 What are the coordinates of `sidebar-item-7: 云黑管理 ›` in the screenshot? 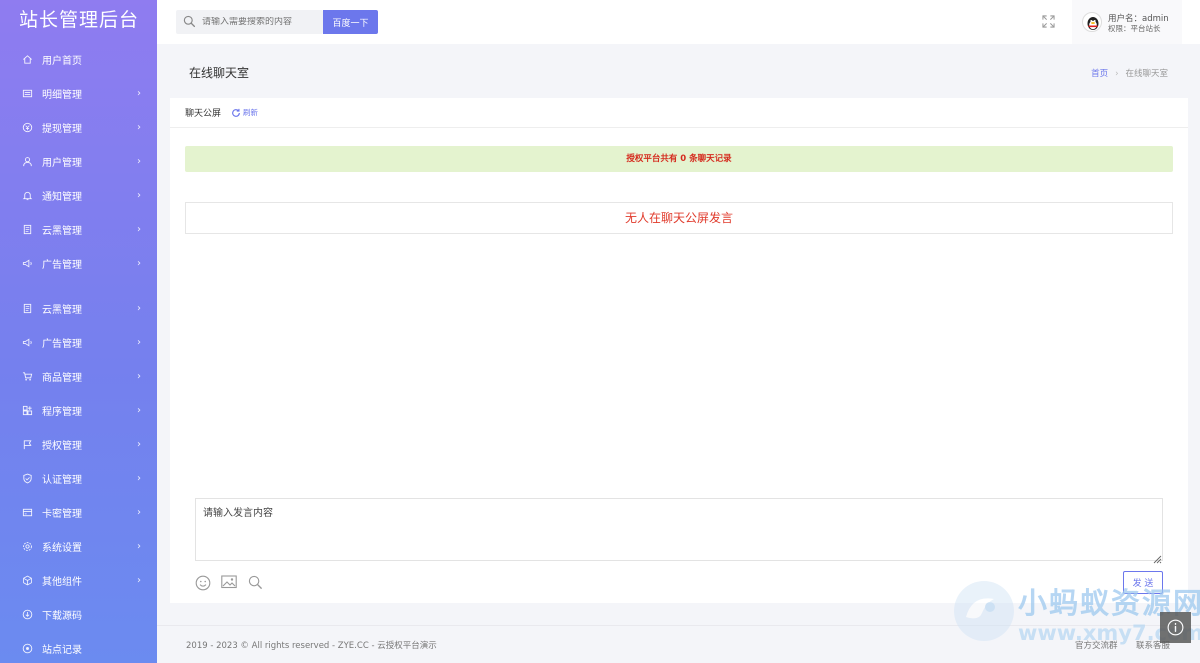 It's located at (78, 308).